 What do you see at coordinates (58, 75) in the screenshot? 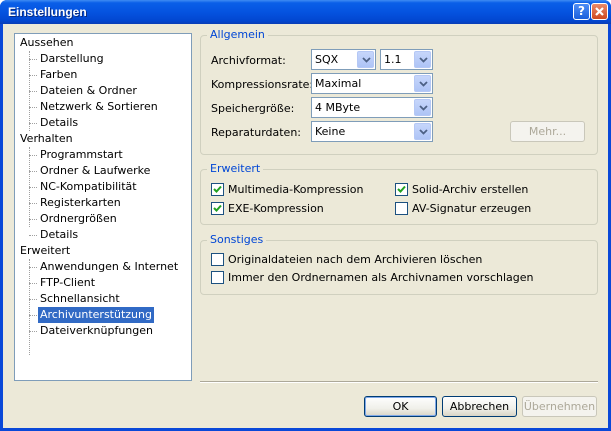
I see `tree-item-farben: Farben` at bounding box center [58, 75].